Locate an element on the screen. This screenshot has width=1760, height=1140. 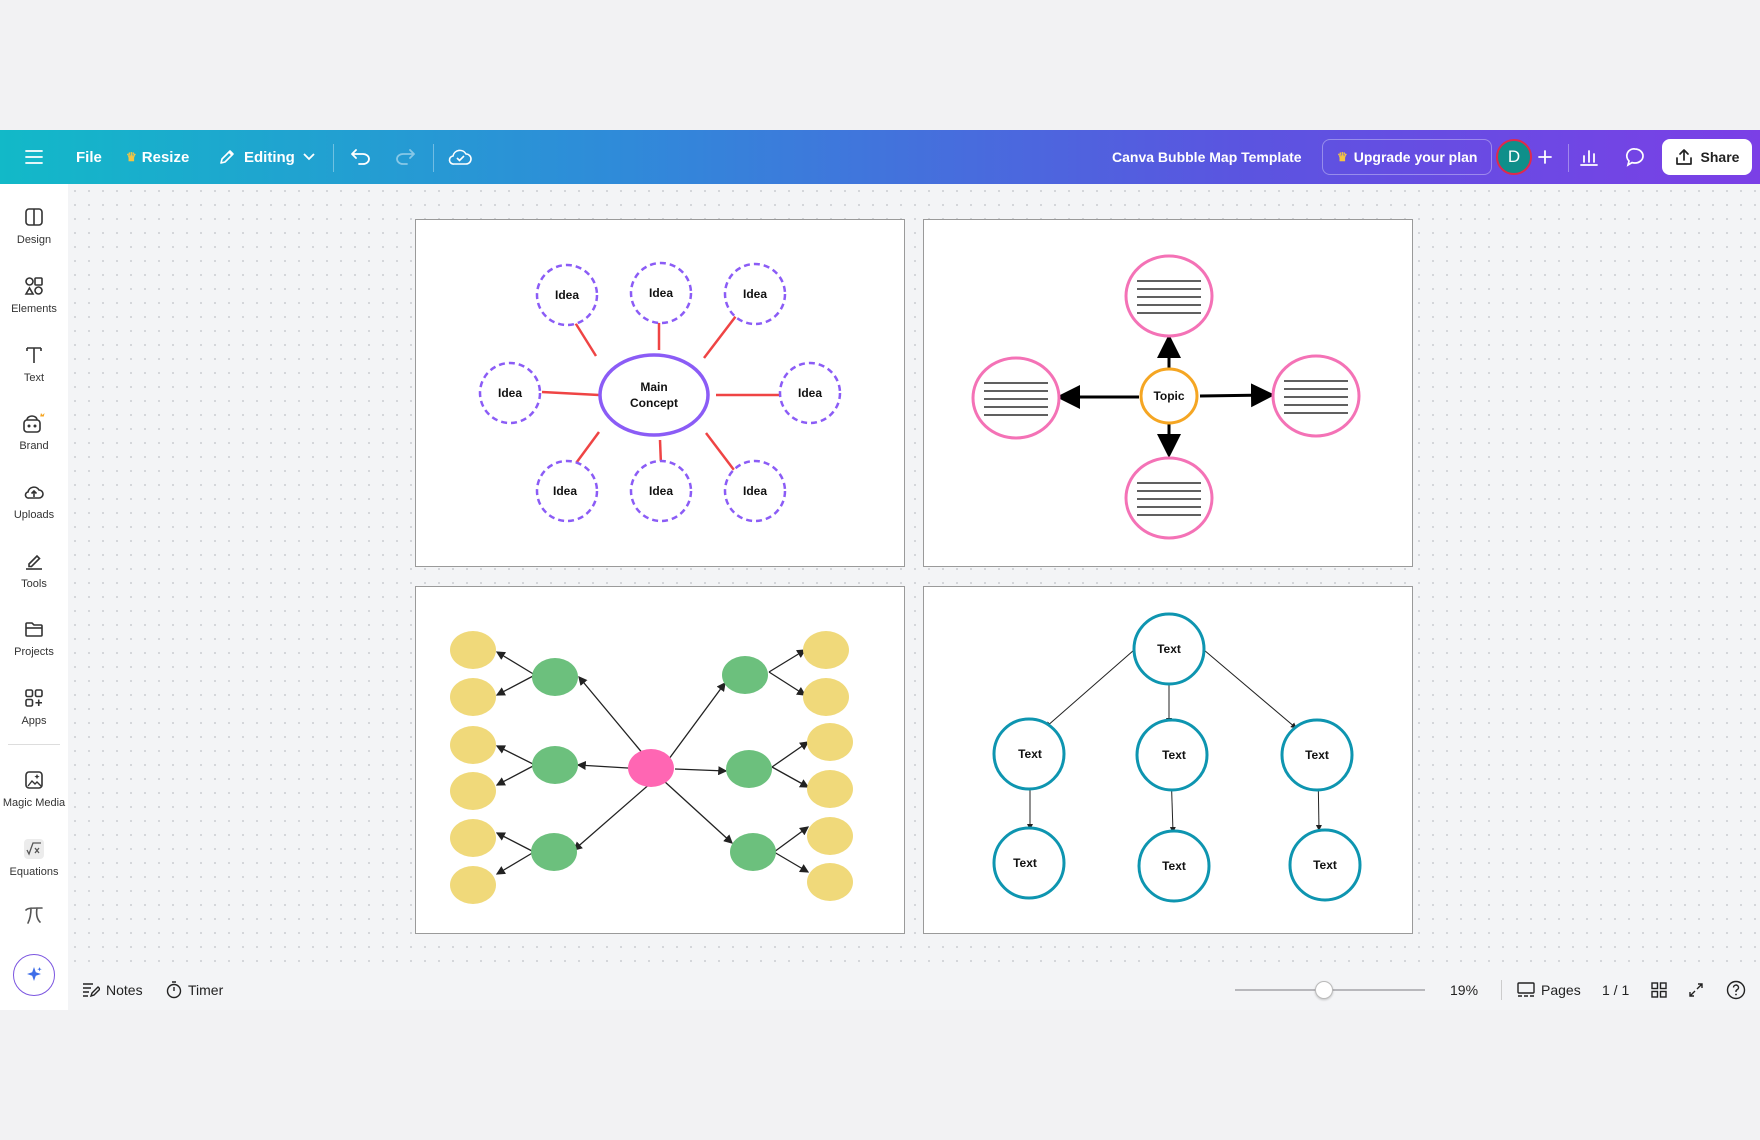
fullscreen-icon is located at coordinates (1696, 990).